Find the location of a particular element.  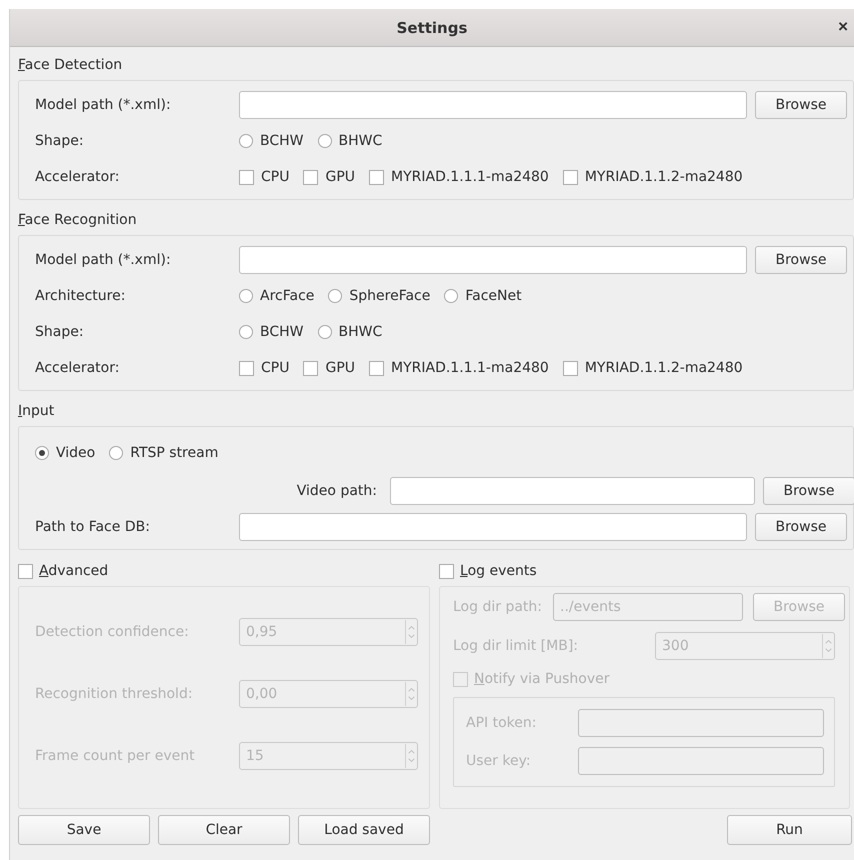

field-label: Recognition threshold: is located at coordinates (114, 694).